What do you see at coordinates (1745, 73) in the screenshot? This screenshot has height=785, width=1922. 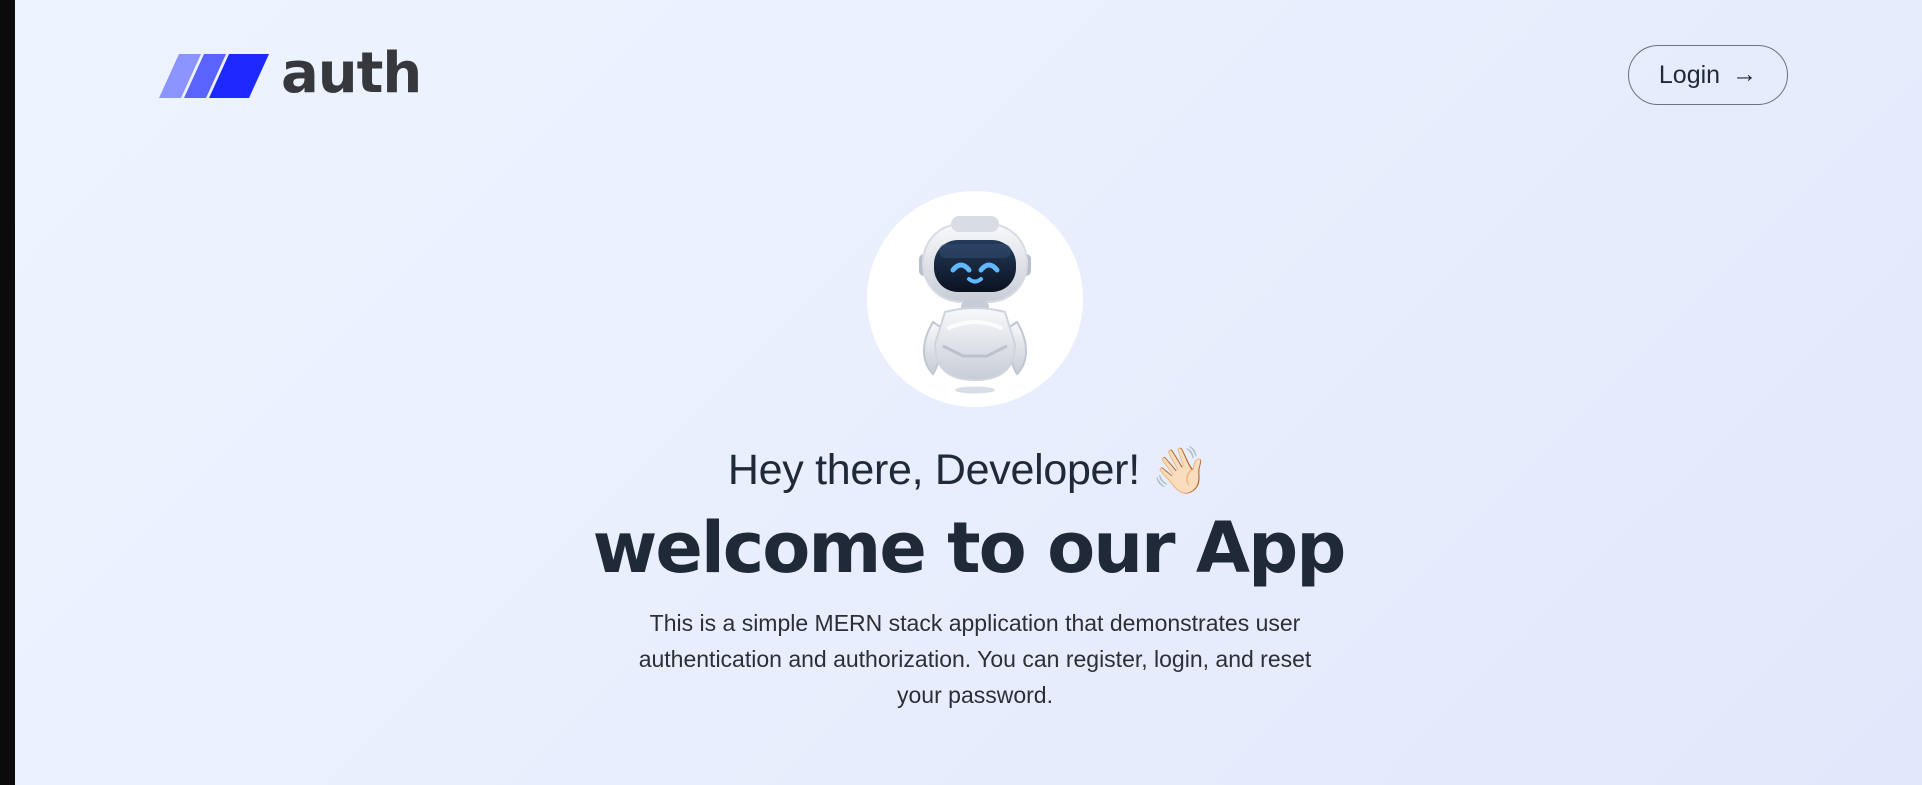 I see `arrow-right-icon: →` at bounding box center [1745, 73].